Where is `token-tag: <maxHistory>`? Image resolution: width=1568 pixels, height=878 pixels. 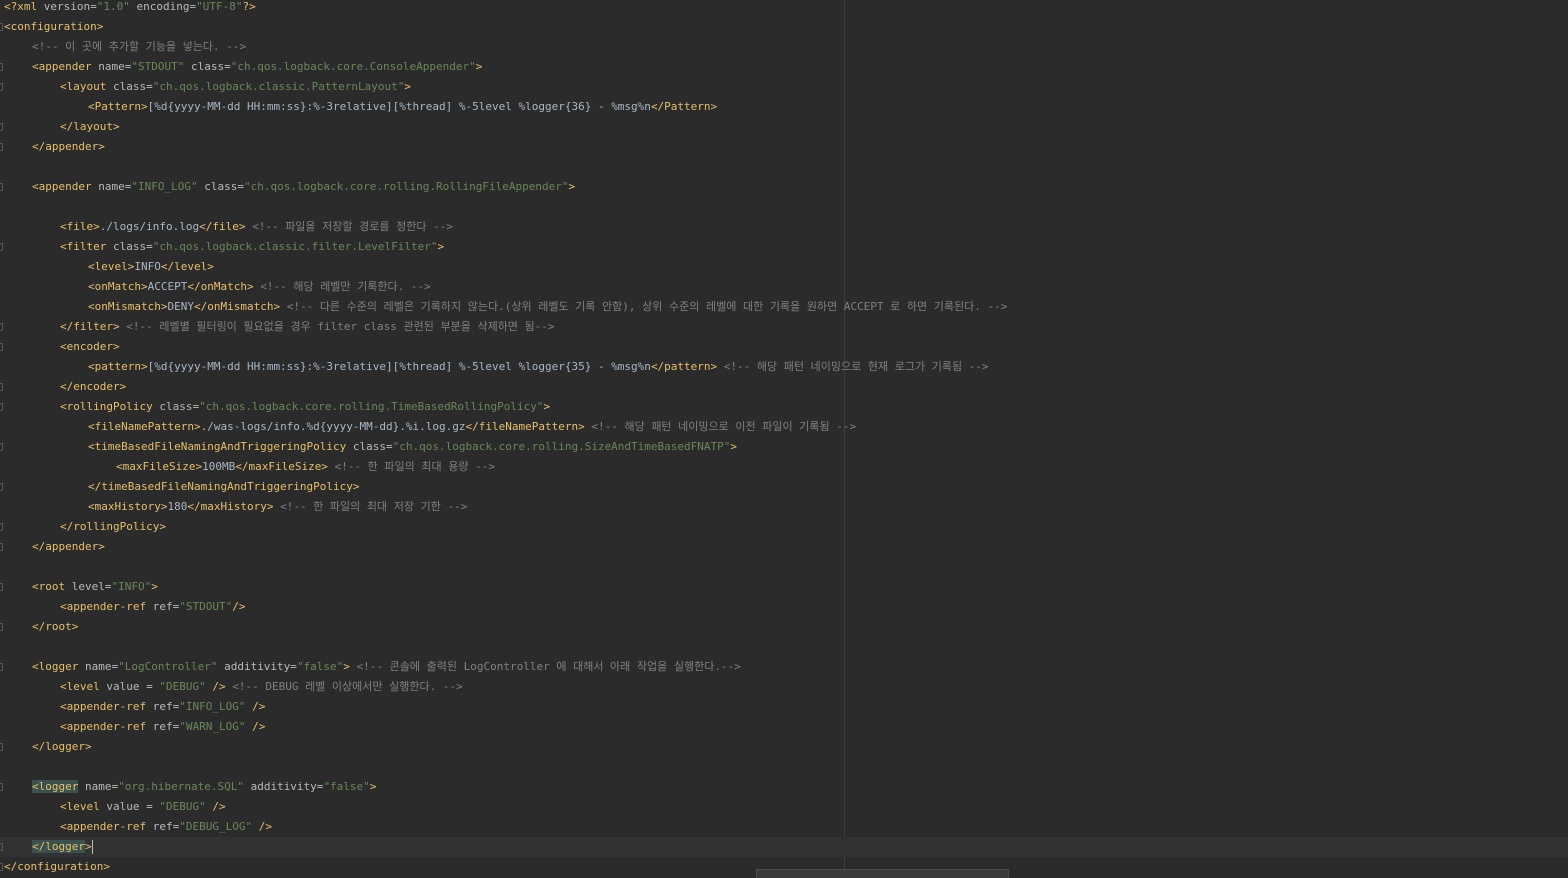 token-tag: <maxHistory> is located at coordinates (128, 506).